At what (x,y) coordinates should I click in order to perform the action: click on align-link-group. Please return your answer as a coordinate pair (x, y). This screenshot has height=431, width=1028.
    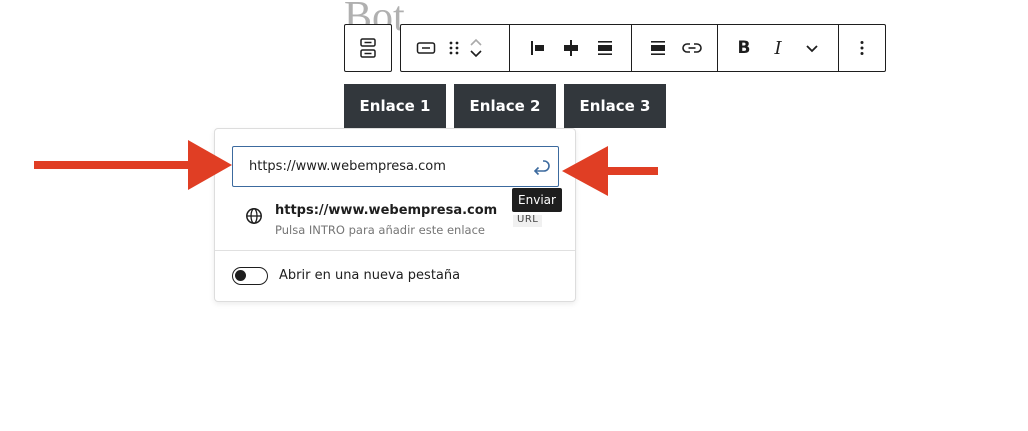
    Looking at the image, I should click on (675, 48).